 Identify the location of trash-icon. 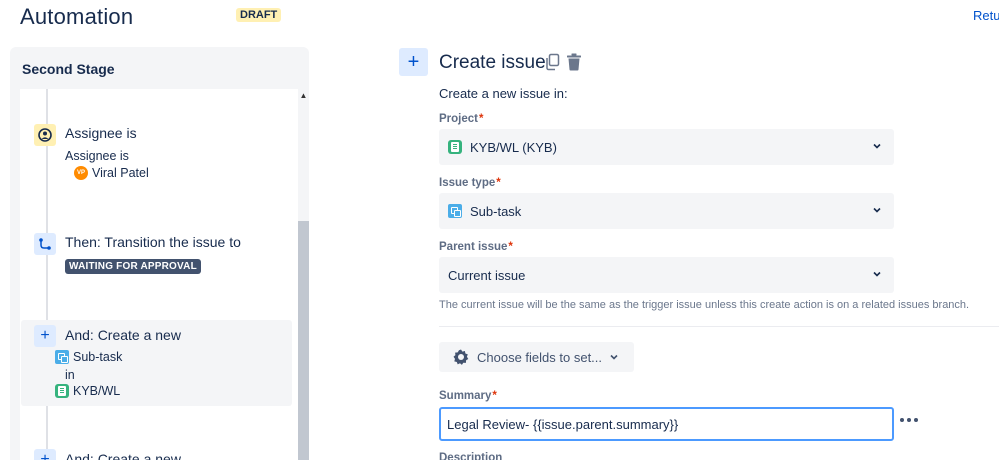
(574, 62).